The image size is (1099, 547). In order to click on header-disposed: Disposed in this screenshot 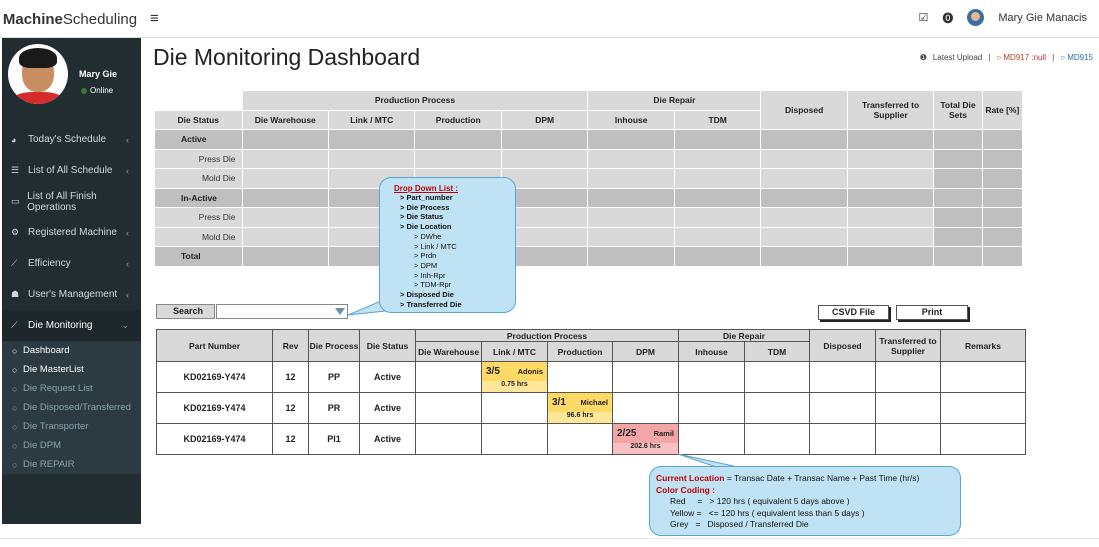, I will do `click(804, 110)`.